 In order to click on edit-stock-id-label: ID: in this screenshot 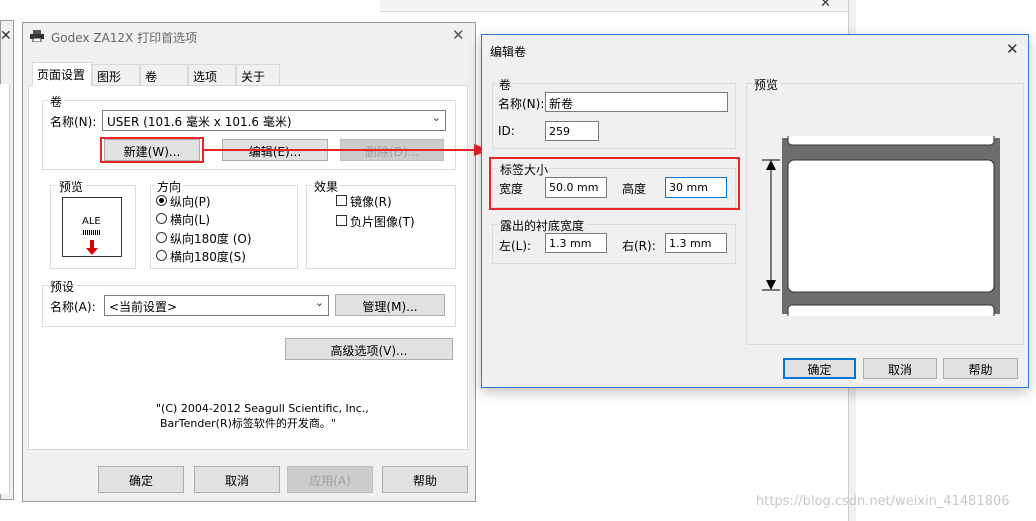, I will do `click(506, 131)`.